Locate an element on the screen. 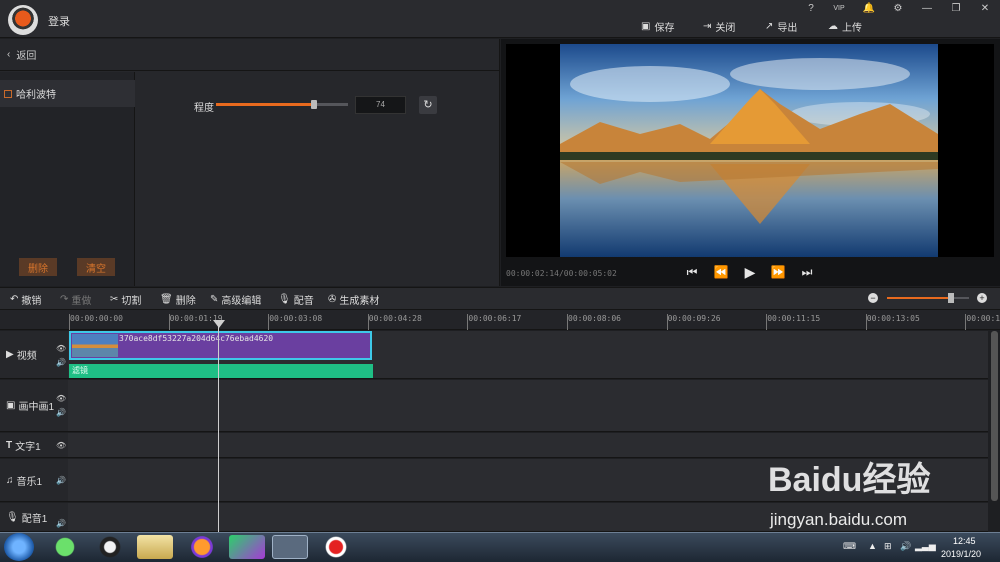 The height and width of the screenshot is (562, 1000). window-close-button: ✕ is located at coordinates (985, 9).